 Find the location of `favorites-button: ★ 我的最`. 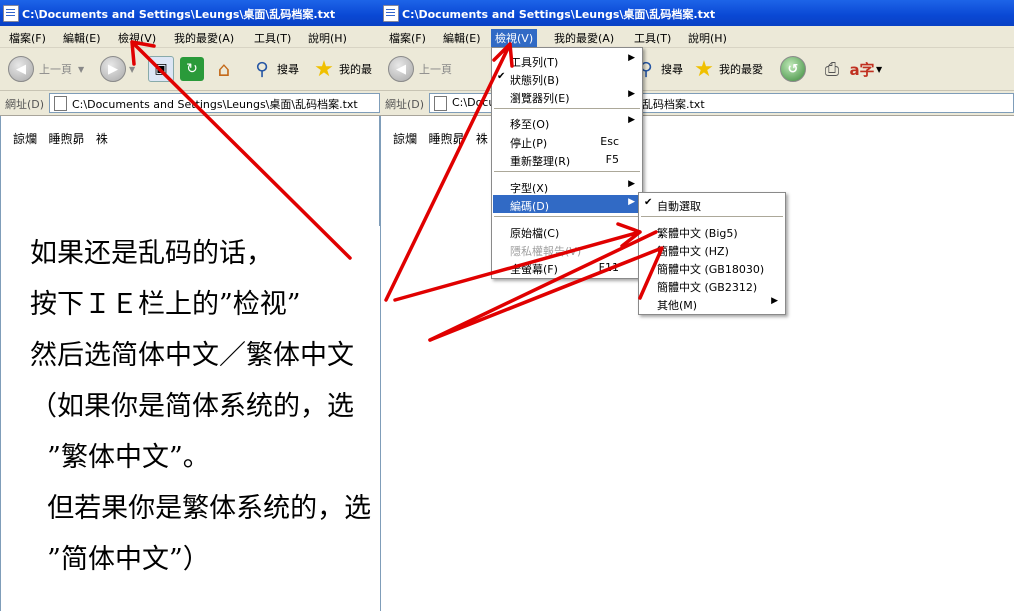

favorites-button: ★ 我的最 is located at coordinates (342, 69).